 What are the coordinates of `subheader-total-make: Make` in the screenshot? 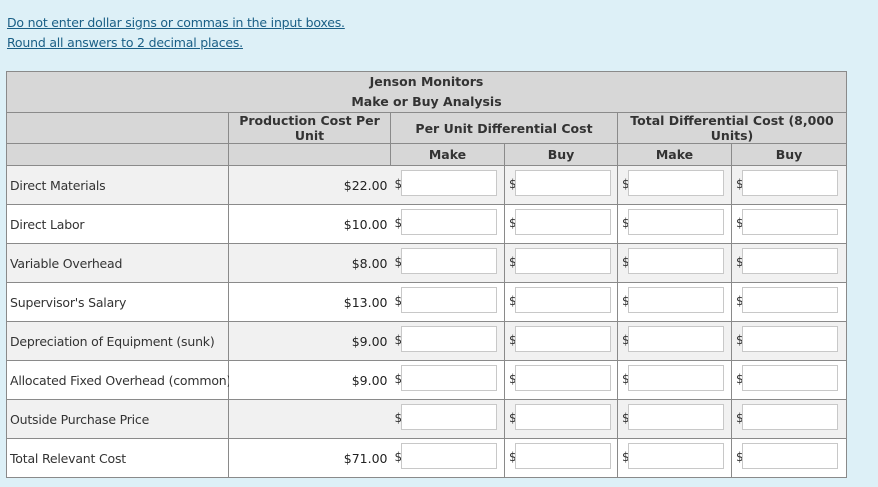 It's located at (674, 154).